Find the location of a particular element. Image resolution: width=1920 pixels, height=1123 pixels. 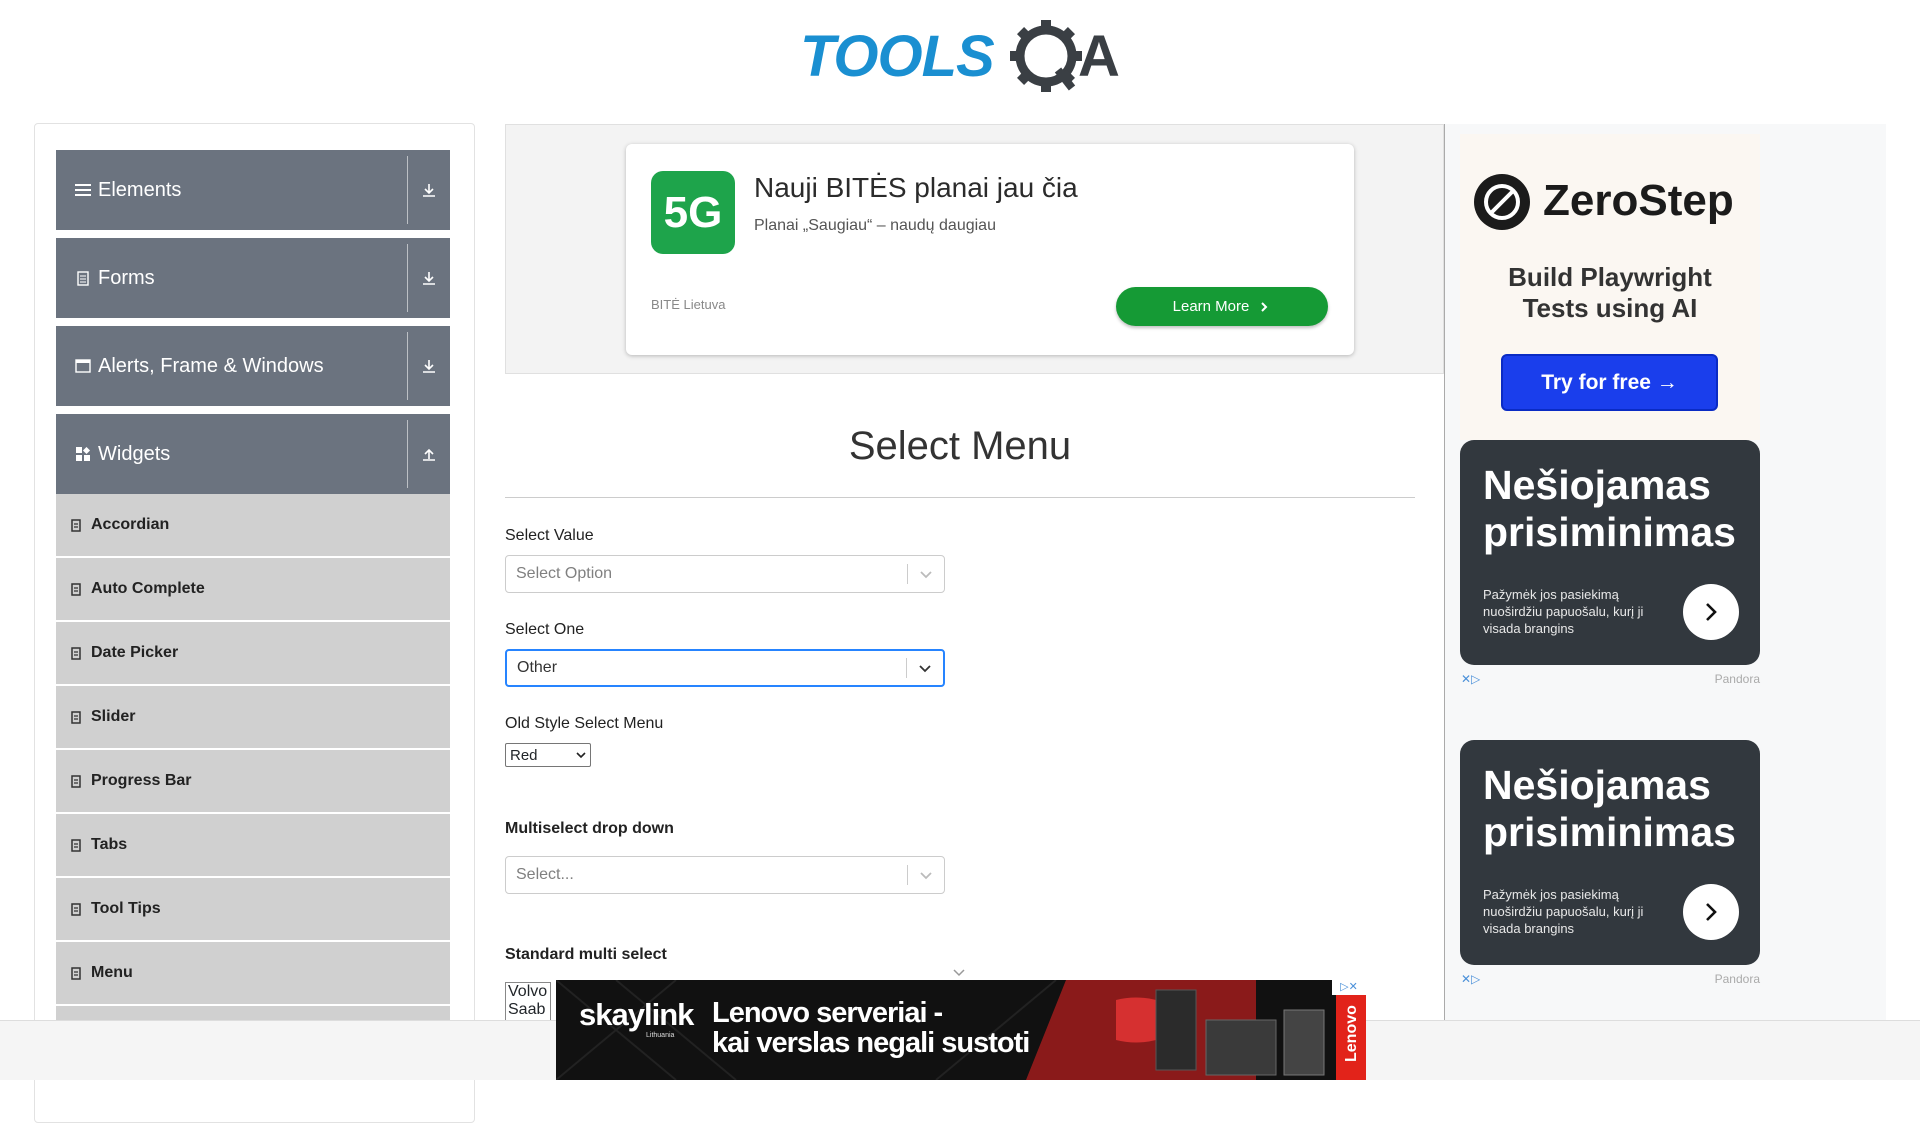

sidebar-group-alerts: Alerts, Frame & Windows is located at coordinates (253, 366).